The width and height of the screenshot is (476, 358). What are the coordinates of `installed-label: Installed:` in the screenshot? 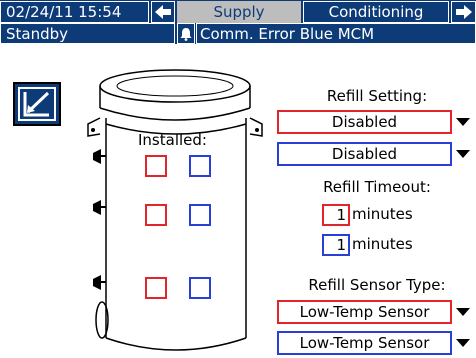 It's located at (172, 140).